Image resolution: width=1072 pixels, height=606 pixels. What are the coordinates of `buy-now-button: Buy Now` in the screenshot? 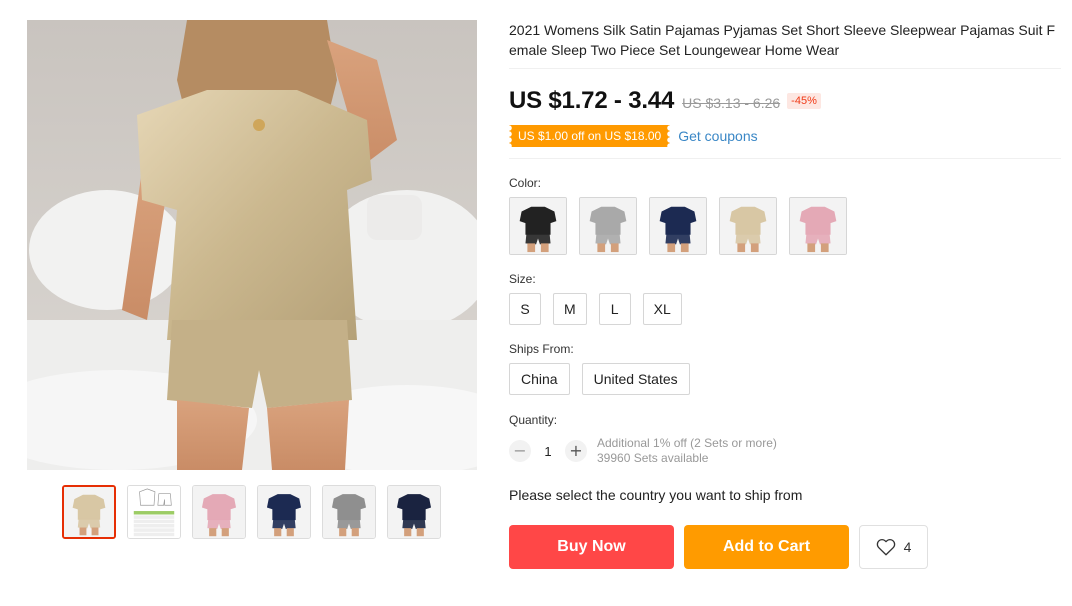 It's located at (591, 547).